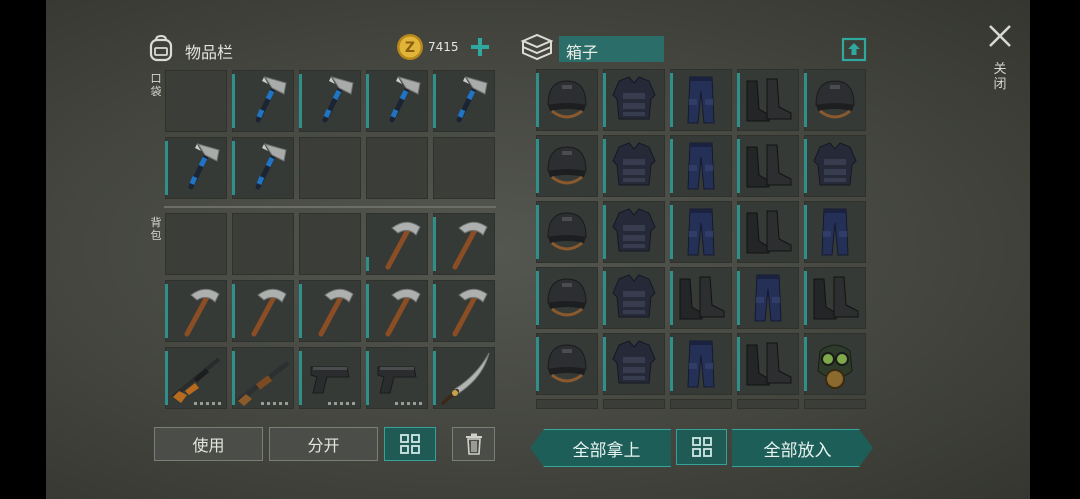 This screenshot has width=1080, height=499. Describe the element at coordinates (208, 444) in the screenshot. I see `use-button: 使用` at that location.